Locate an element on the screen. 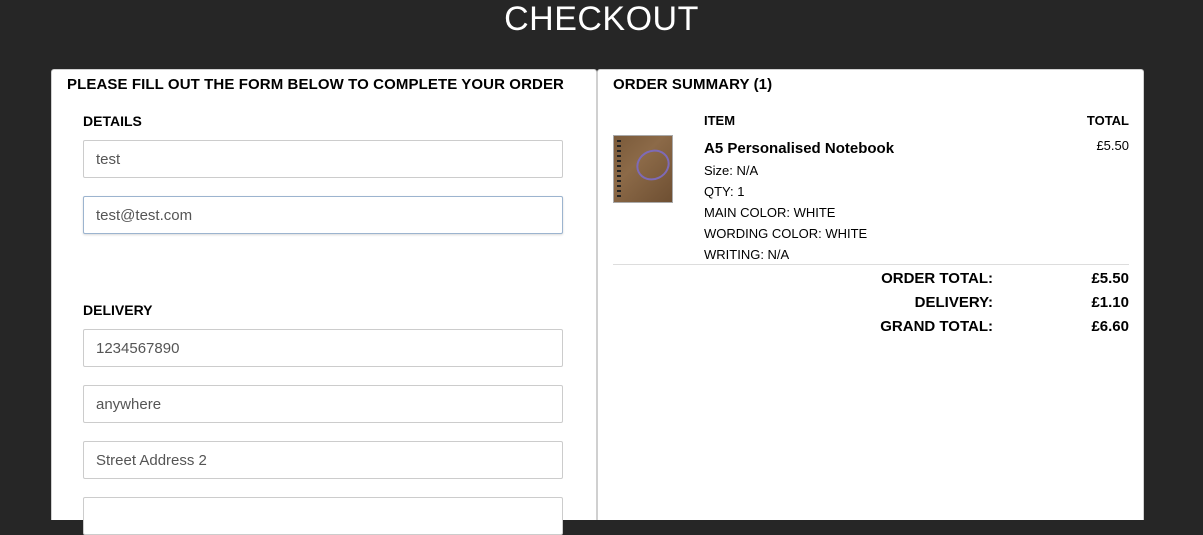 This screenshot has width=1203, height=535. spiral-binding is located at coordinates (619, 169).